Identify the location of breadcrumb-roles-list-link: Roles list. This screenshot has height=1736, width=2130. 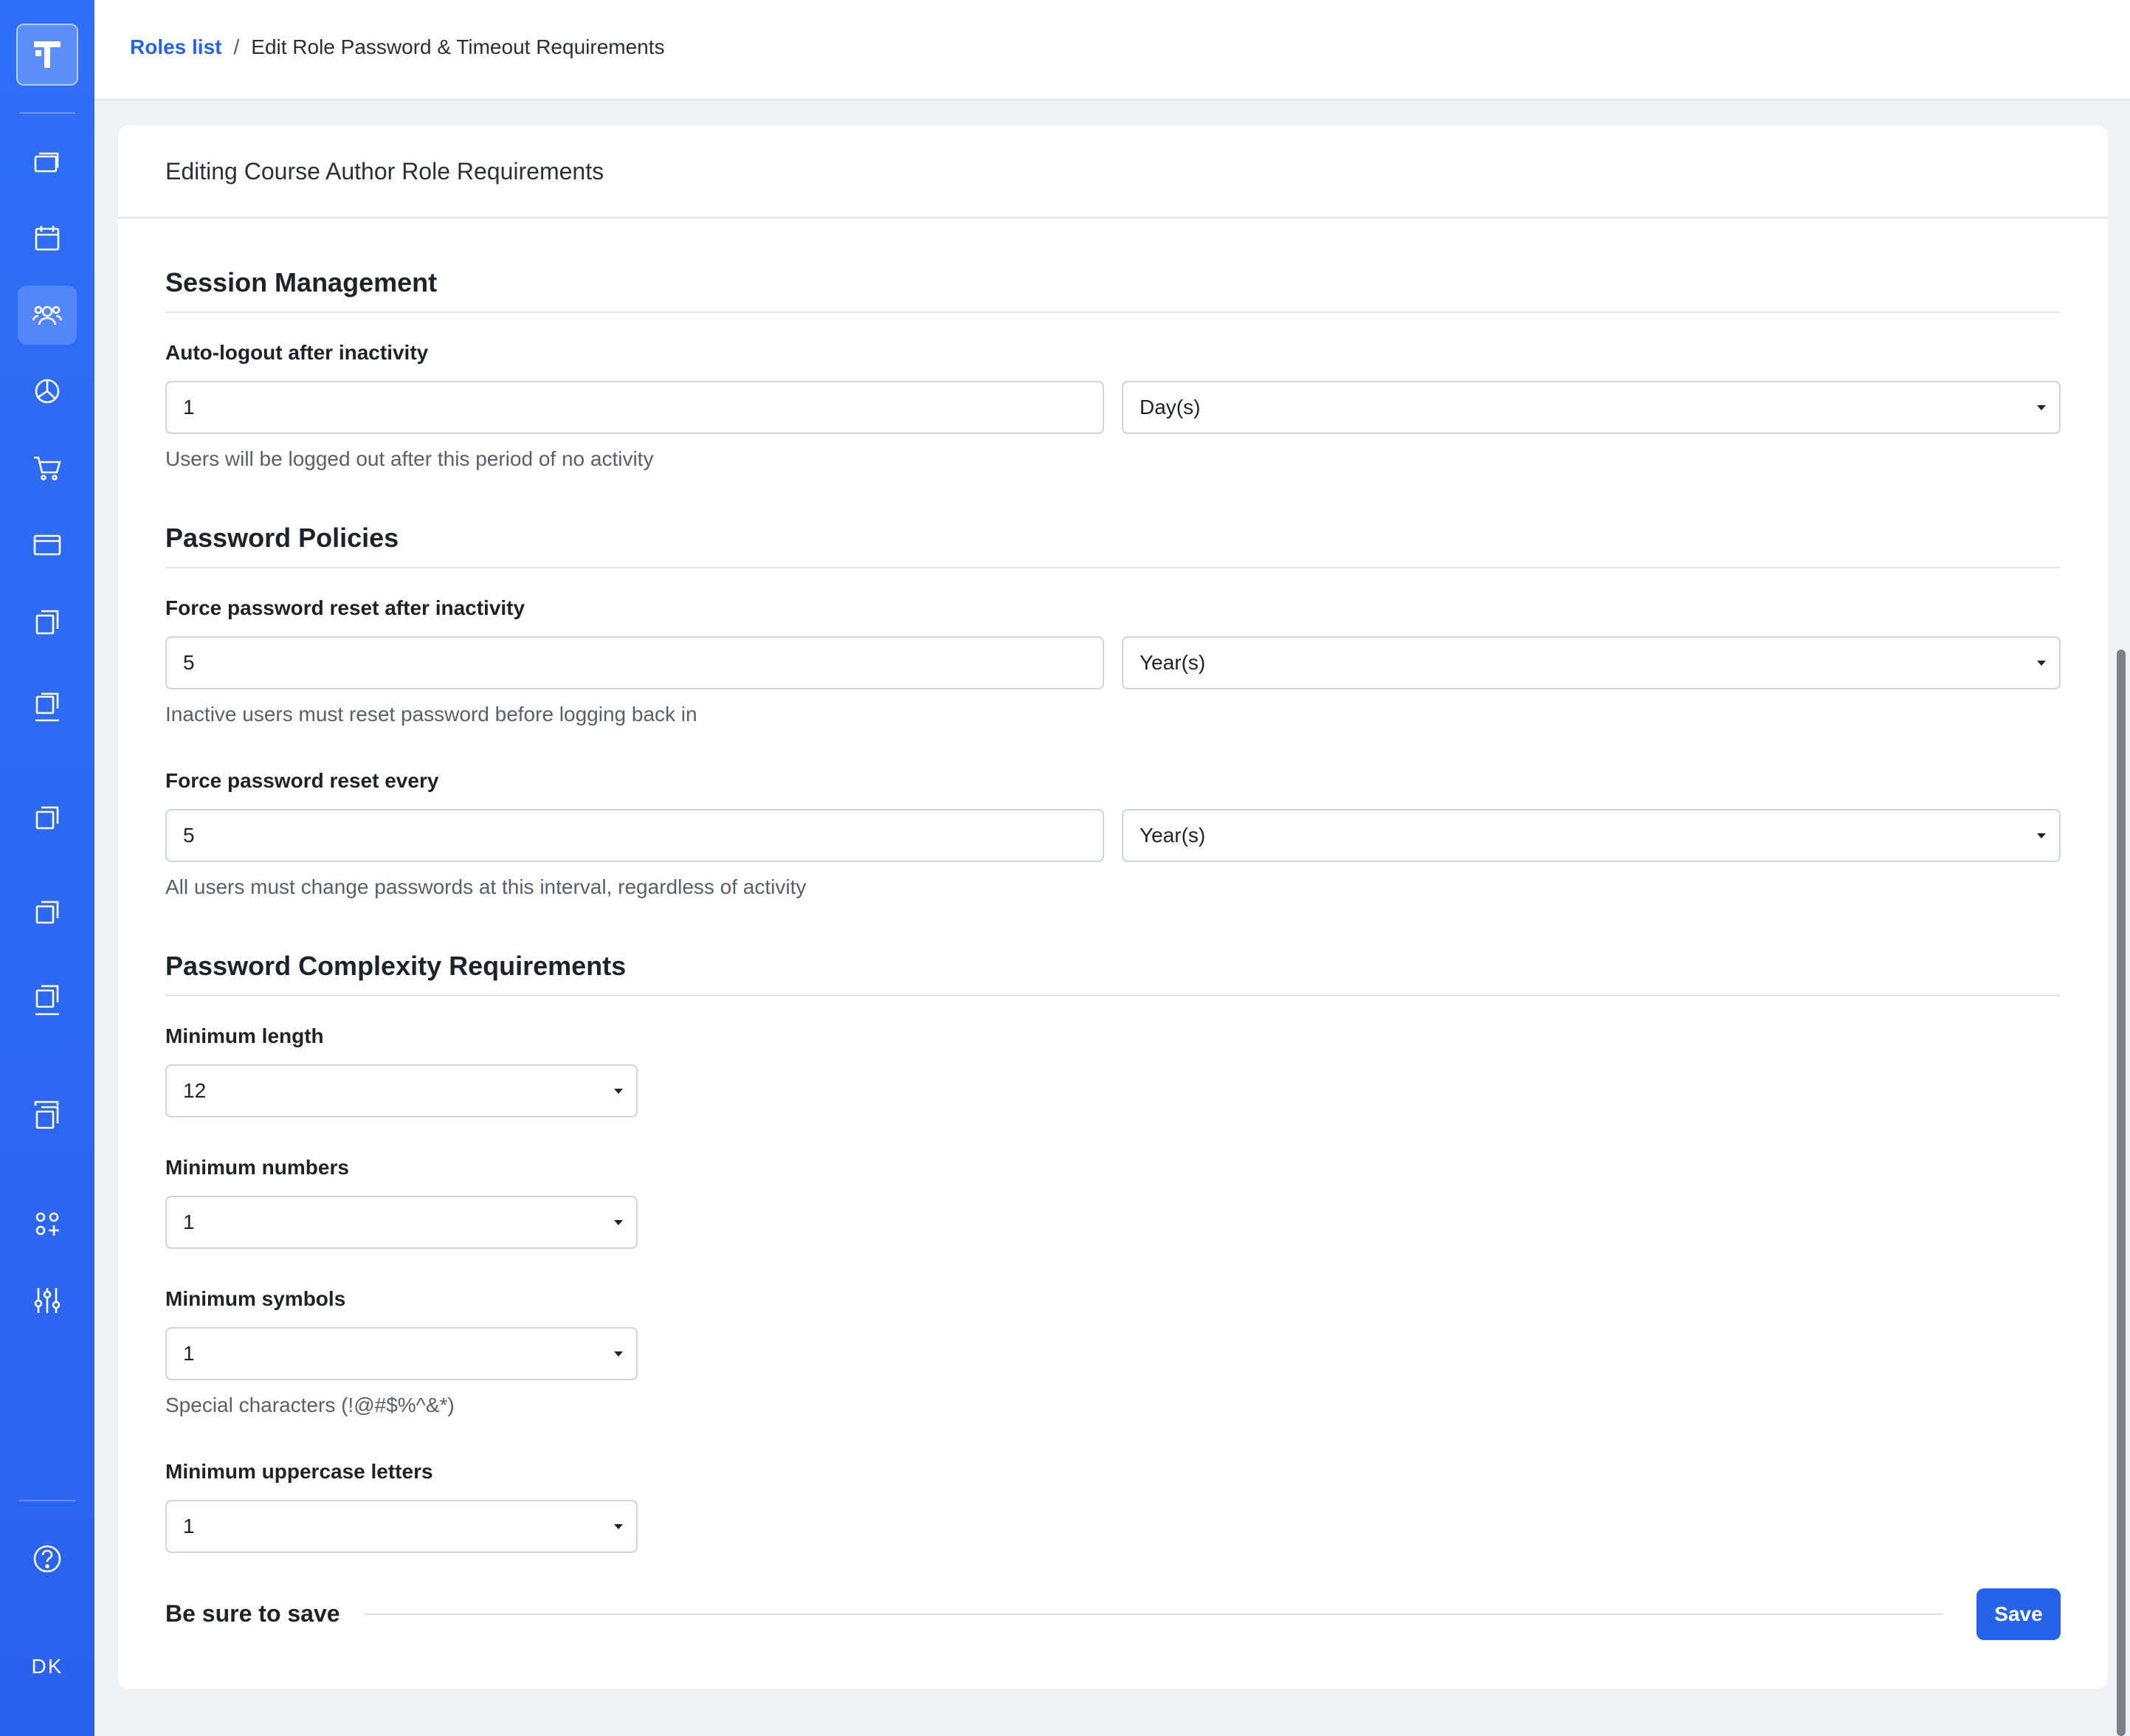
(175, 46).